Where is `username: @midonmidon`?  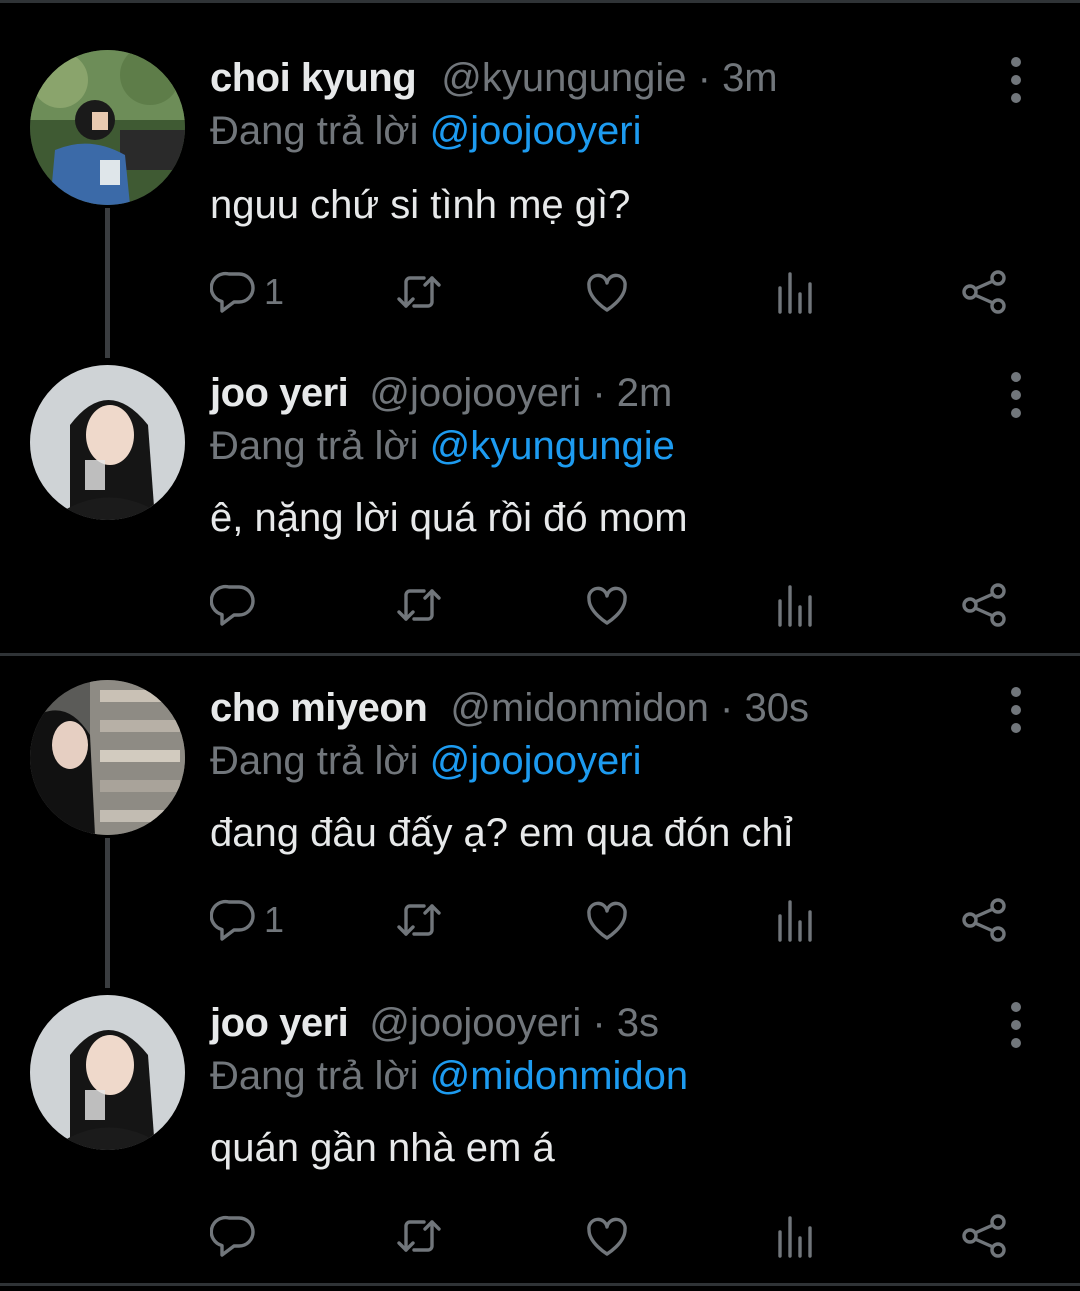
username: @midonmidon is located at coordinates (579, 708).